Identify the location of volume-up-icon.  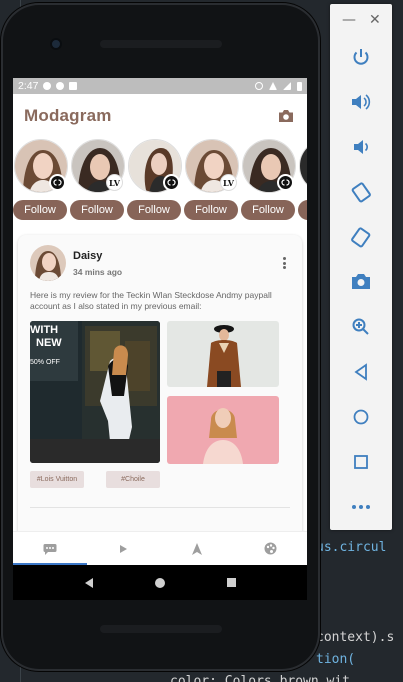
(361, 102).